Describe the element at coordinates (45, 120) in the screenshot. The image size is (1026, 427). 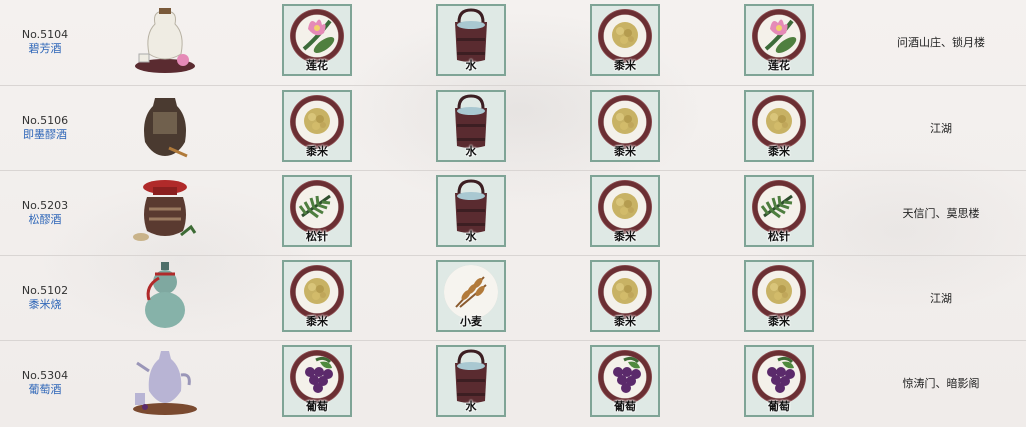
I see `recipe-number: No.5106` at that location.